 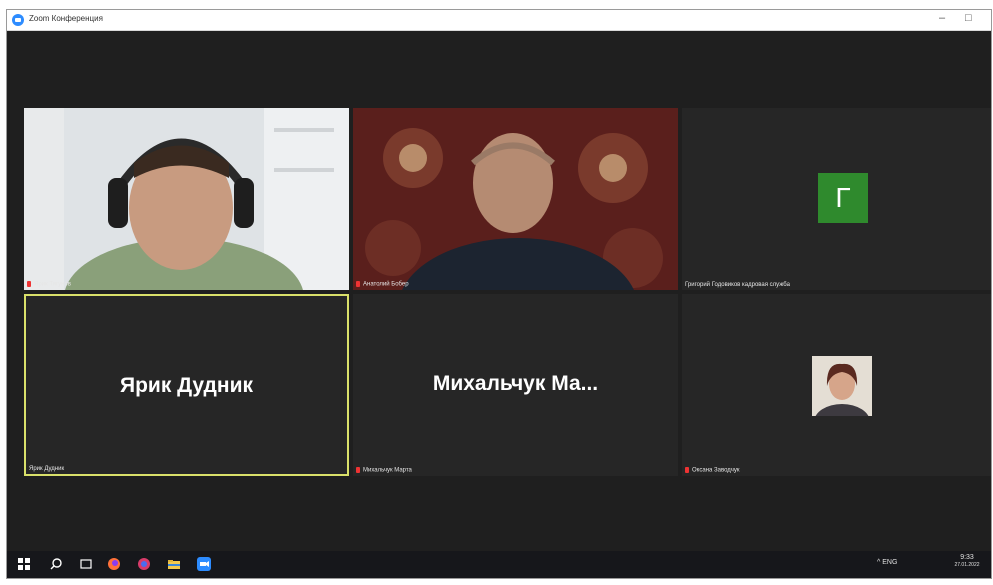 What do you see at coordinates (499, 564) in the screenshot?
I see `windows-taskbar: ^ ENG 9:33 27.01.2022` at bounding box center [499, 564].